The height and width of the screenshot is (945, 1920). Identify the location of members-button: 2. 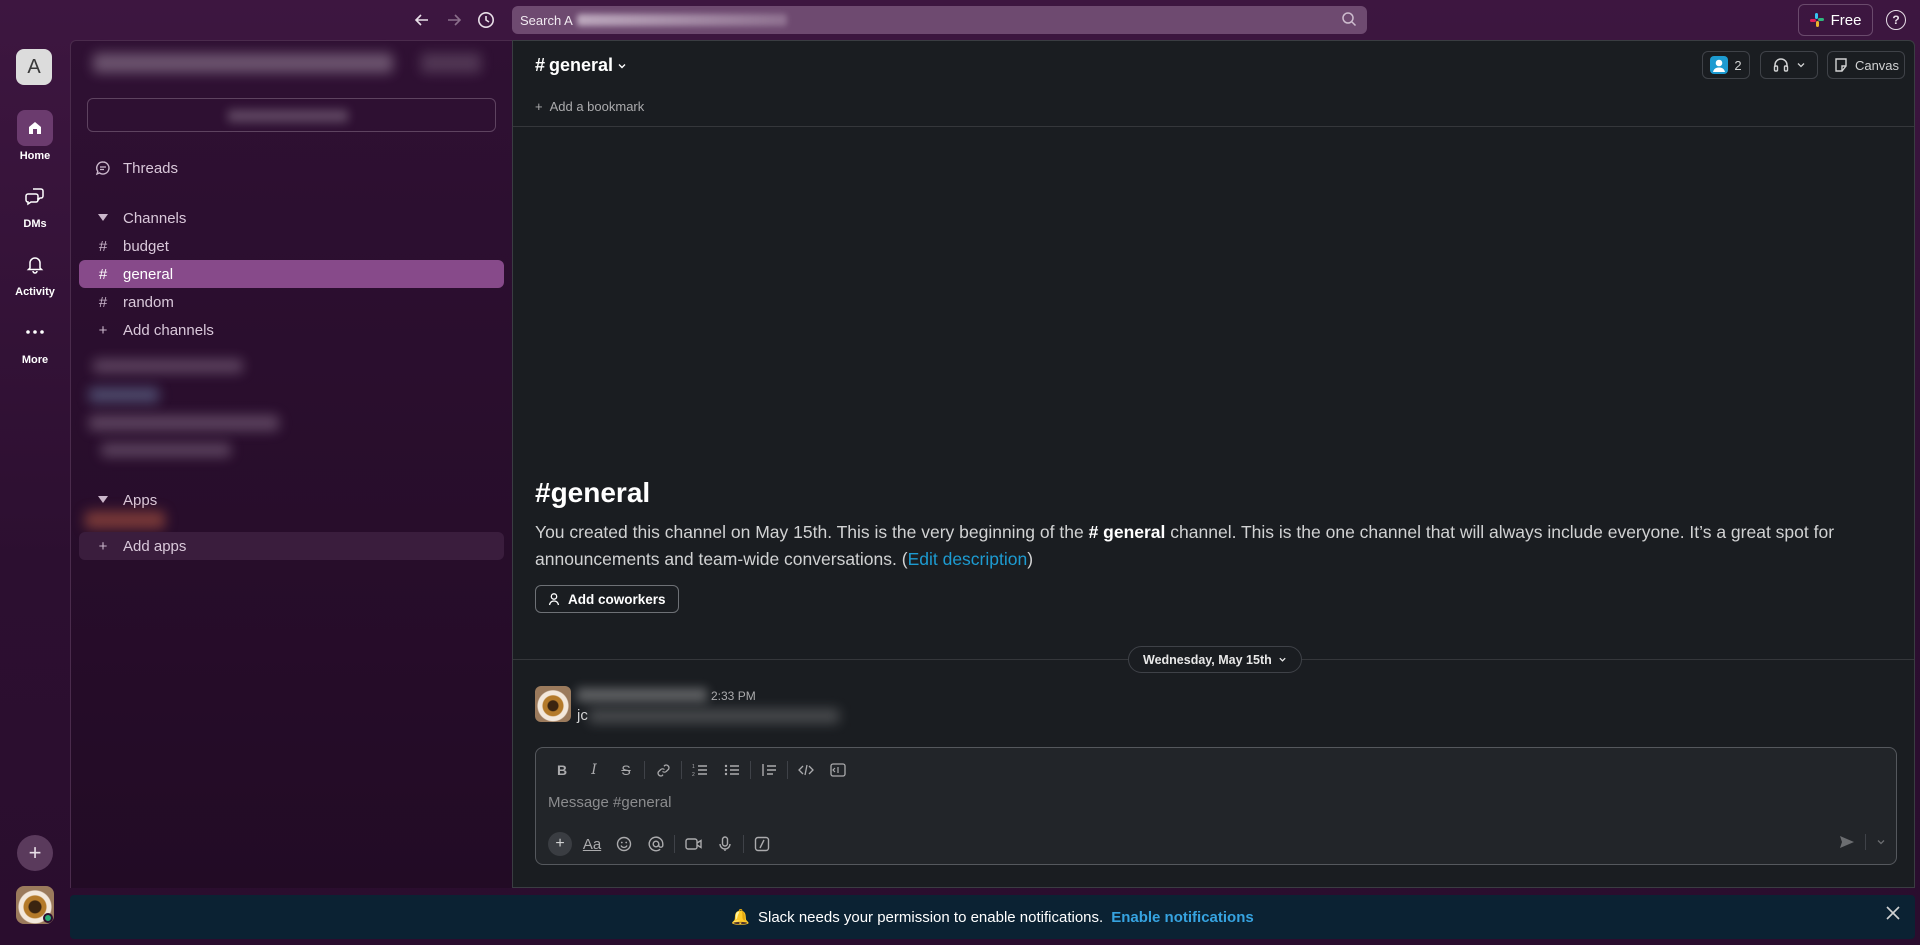
(1726, 65).